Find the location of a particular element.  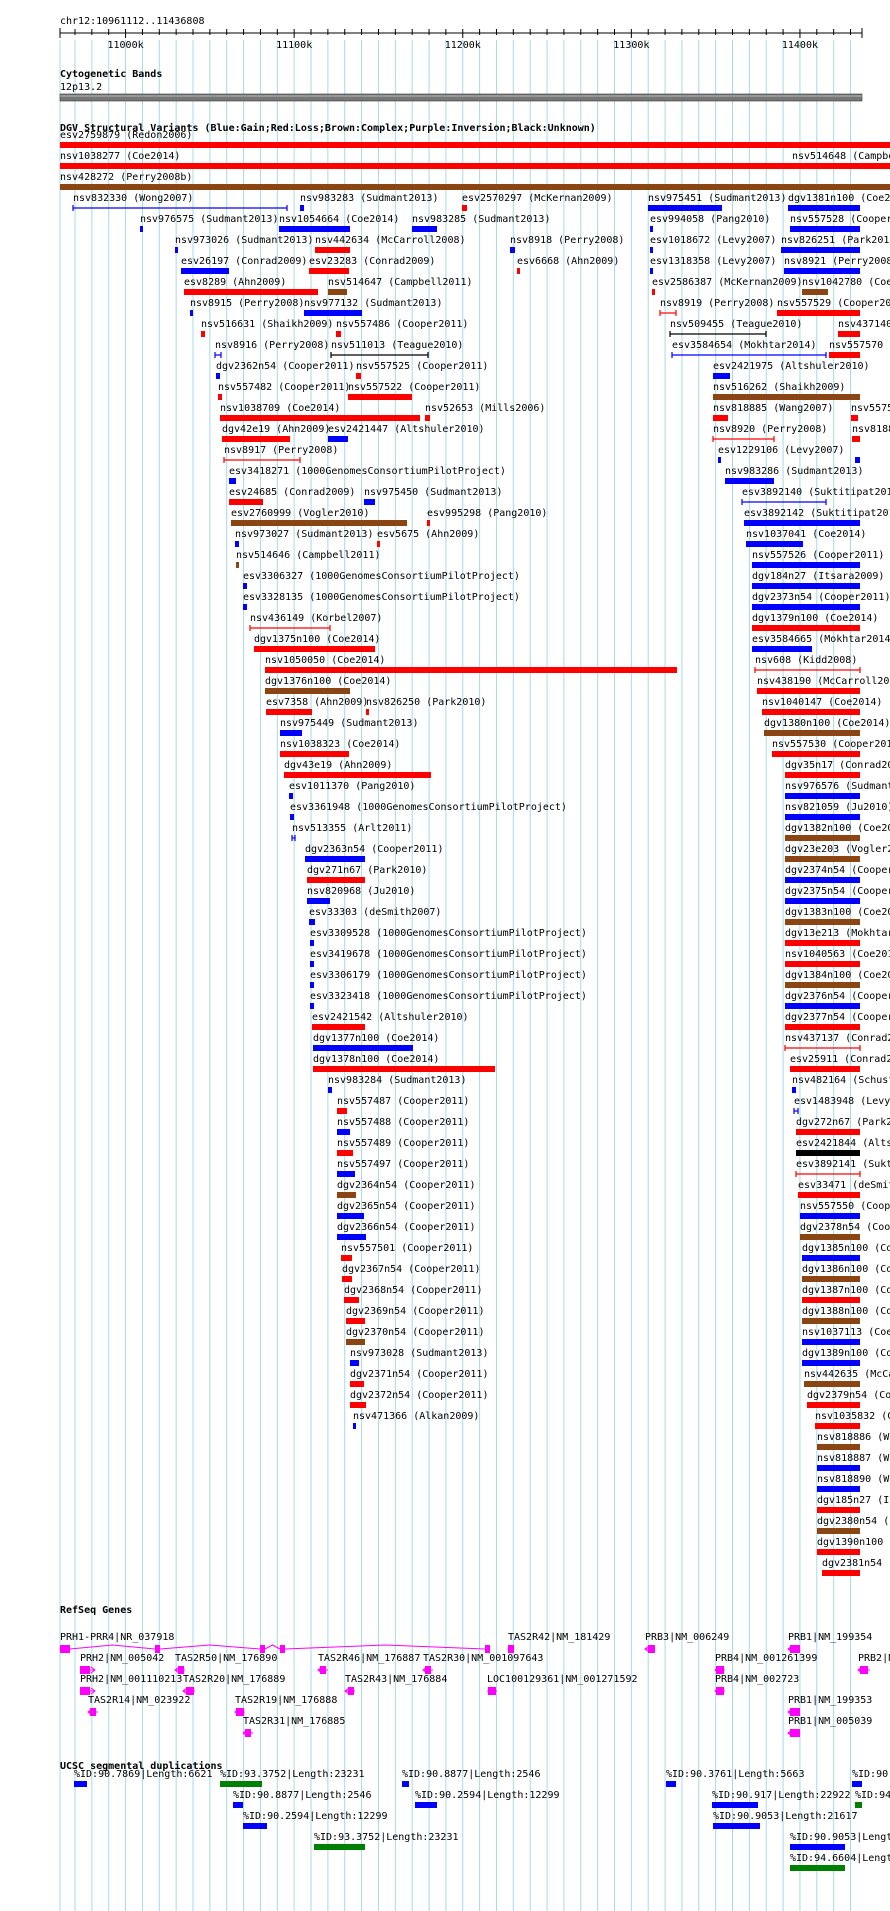

dgv-variant: nsv826250 (Park2010) is located at coordinates (426, 706).